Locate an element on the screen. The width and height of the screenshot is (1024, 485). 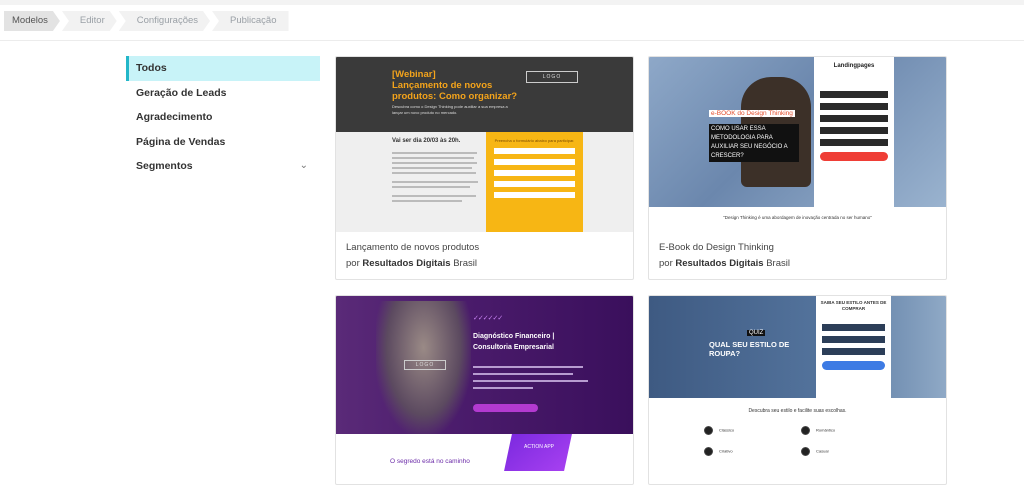
phone-graphic is located at coordinates (538, 452).